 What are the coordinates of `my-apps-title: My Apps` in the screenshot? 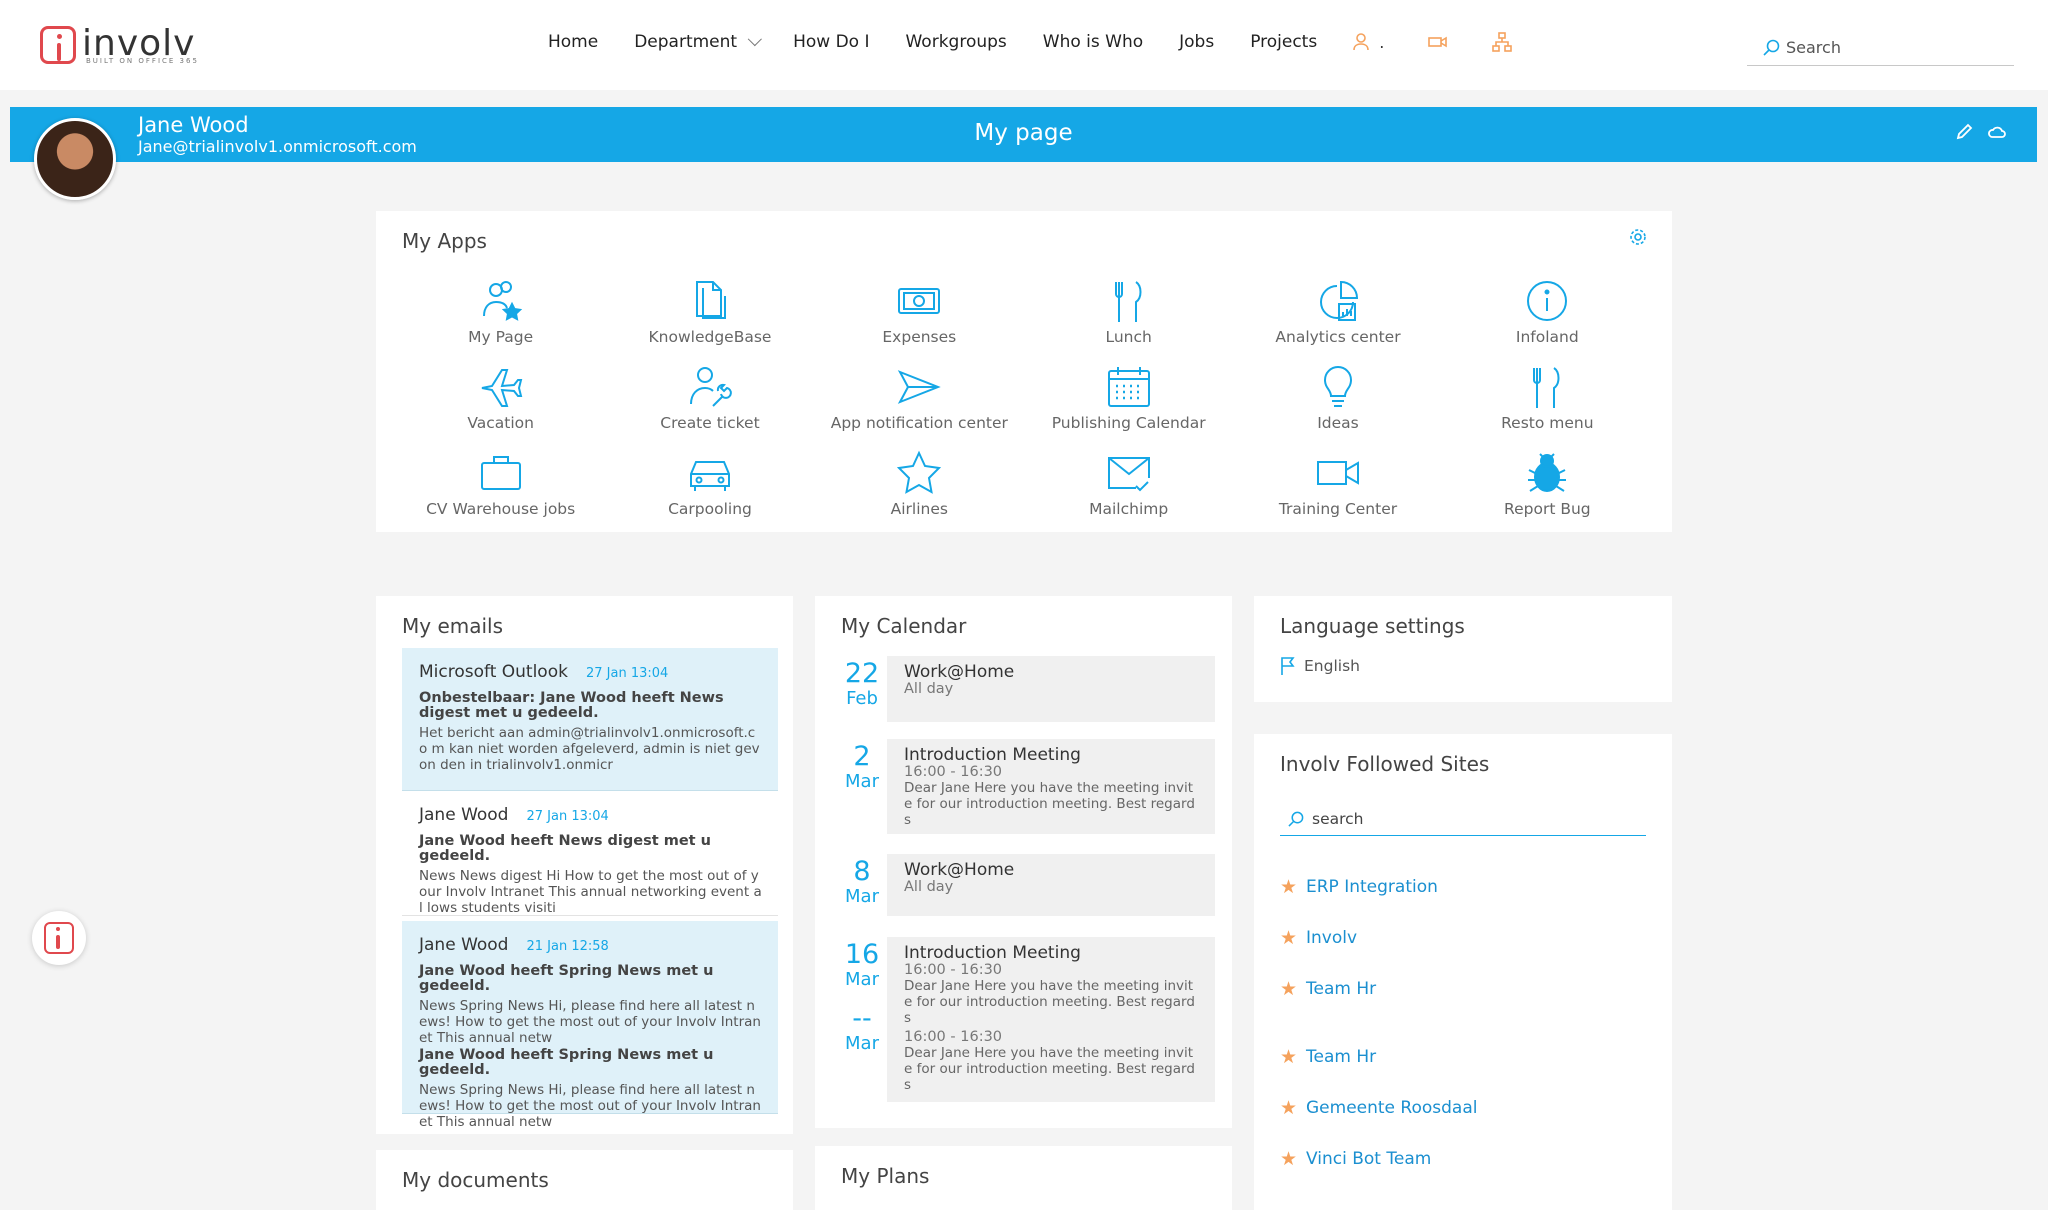 It's located at (444, 241).